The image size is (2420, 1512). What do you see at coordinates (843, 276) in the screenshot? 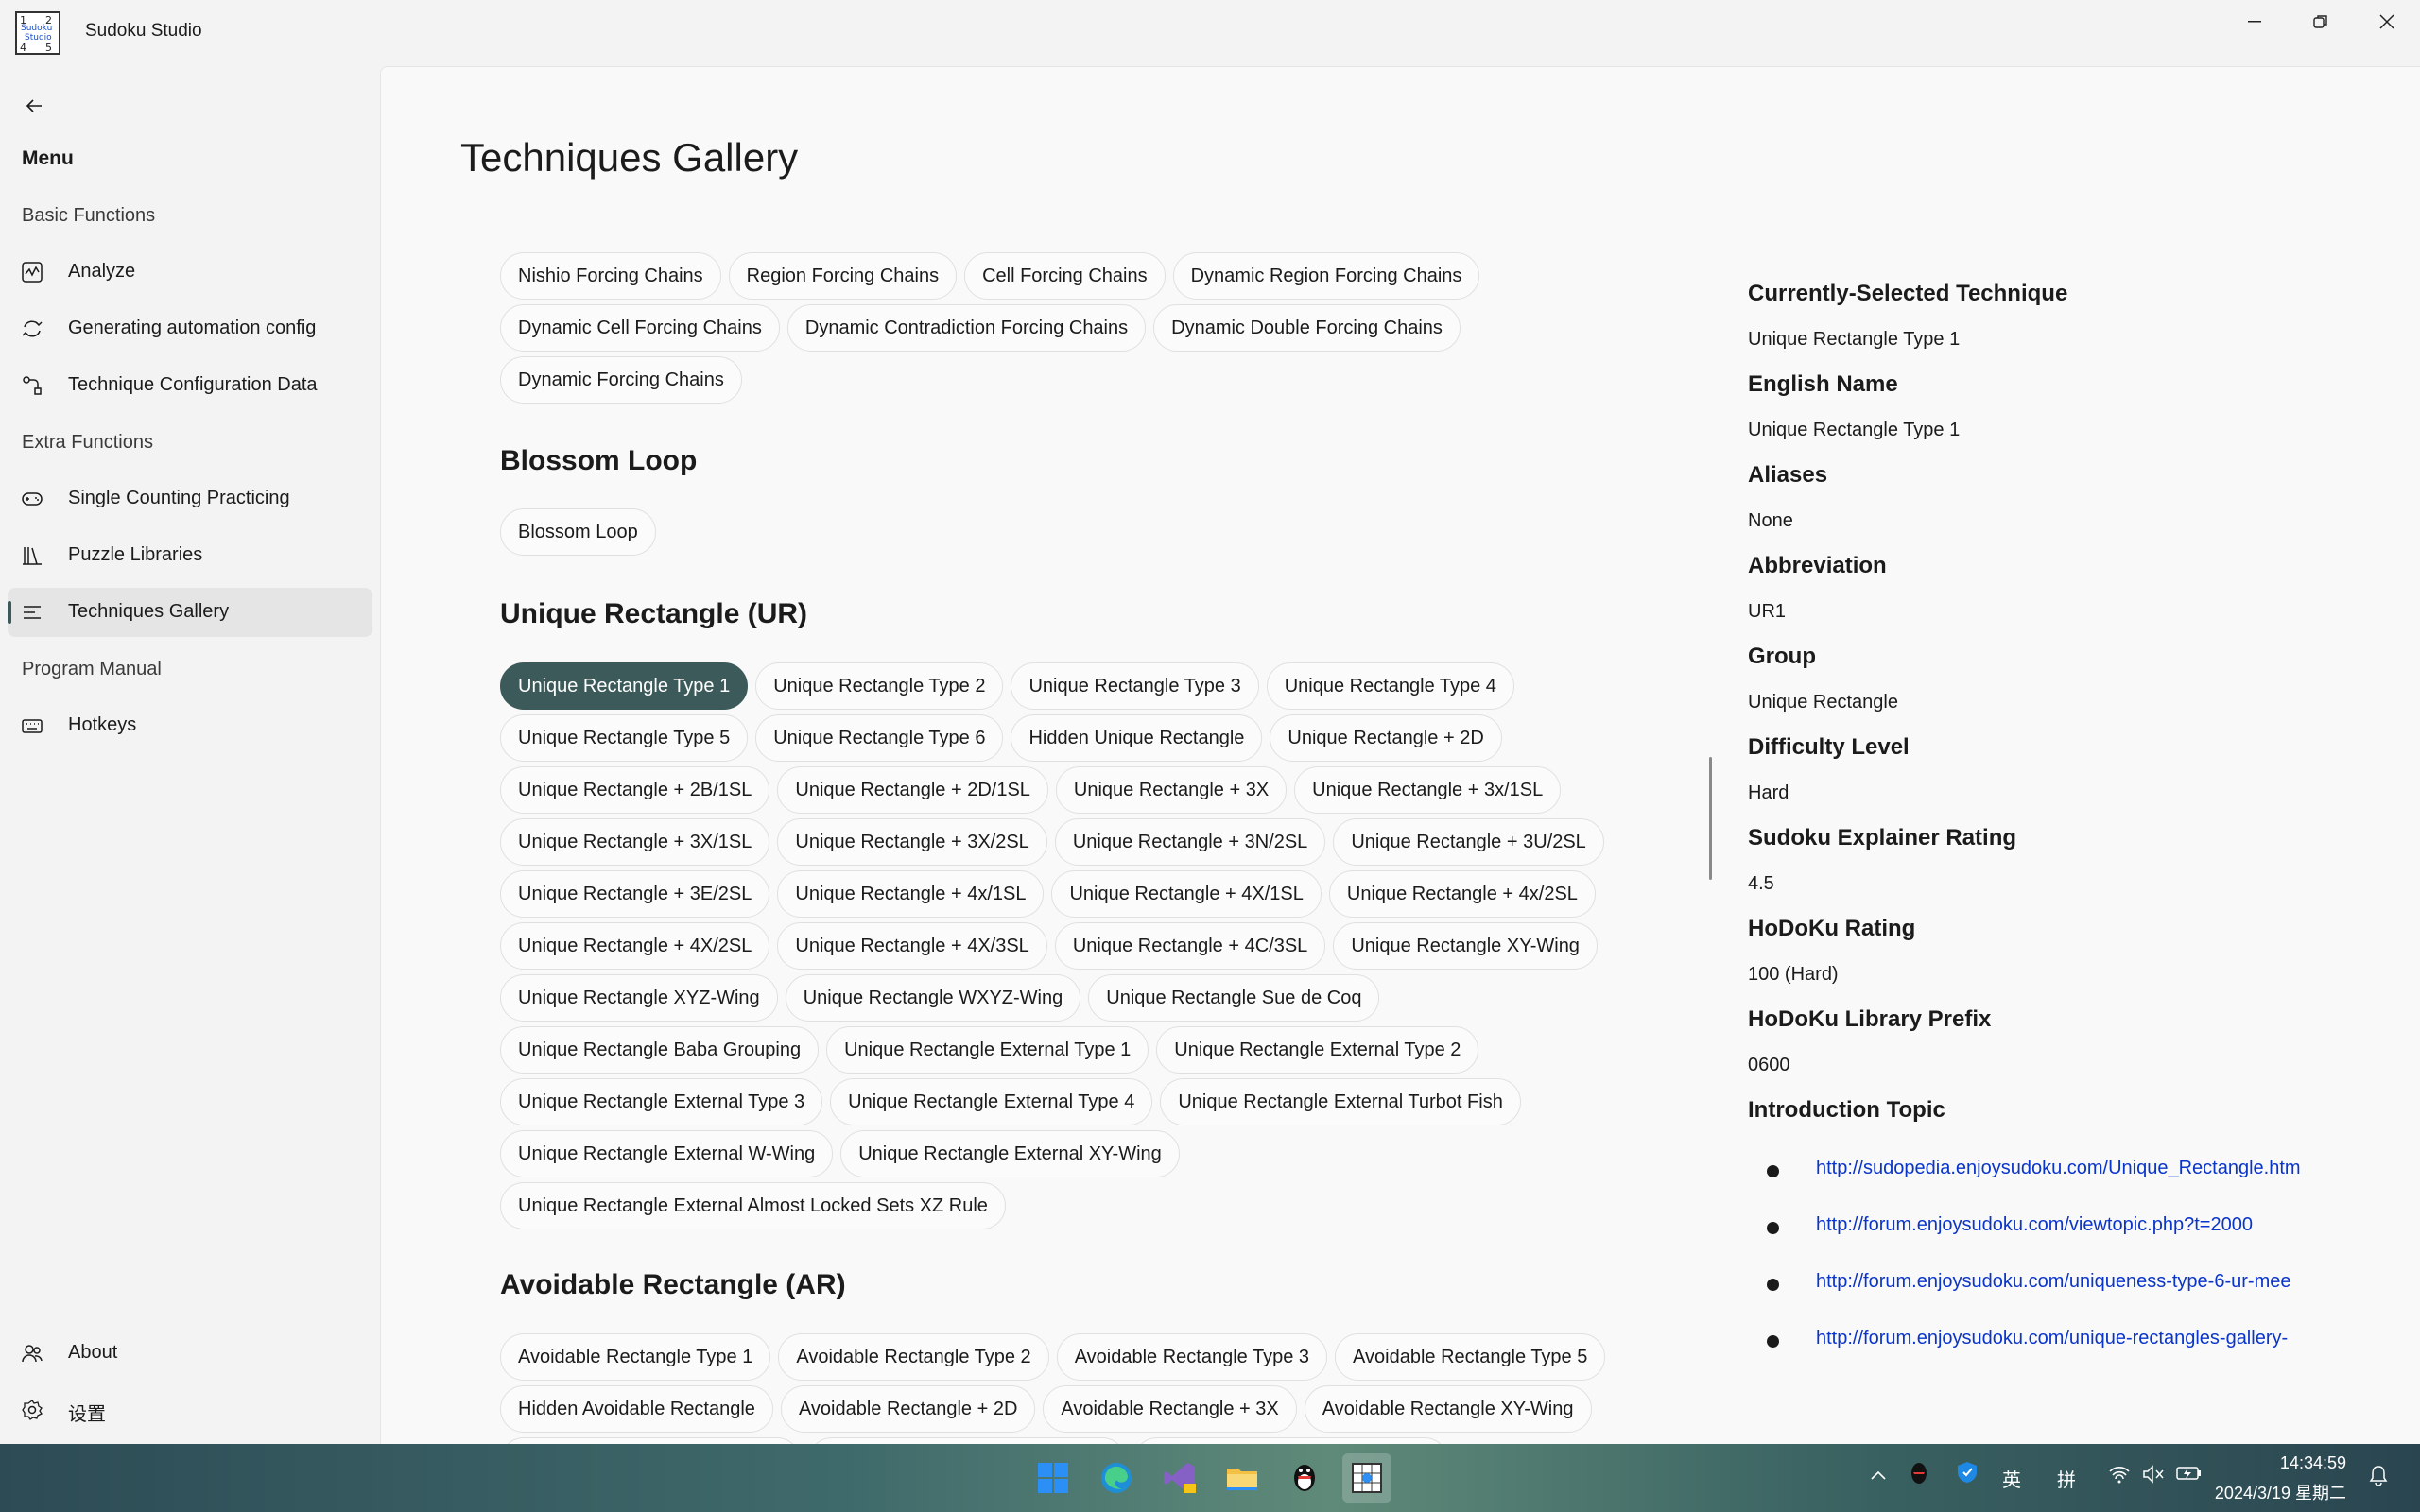
I see `technique-chip-region-forcing-chains: Region Forcing Chains` at bounding box center [843, 276].